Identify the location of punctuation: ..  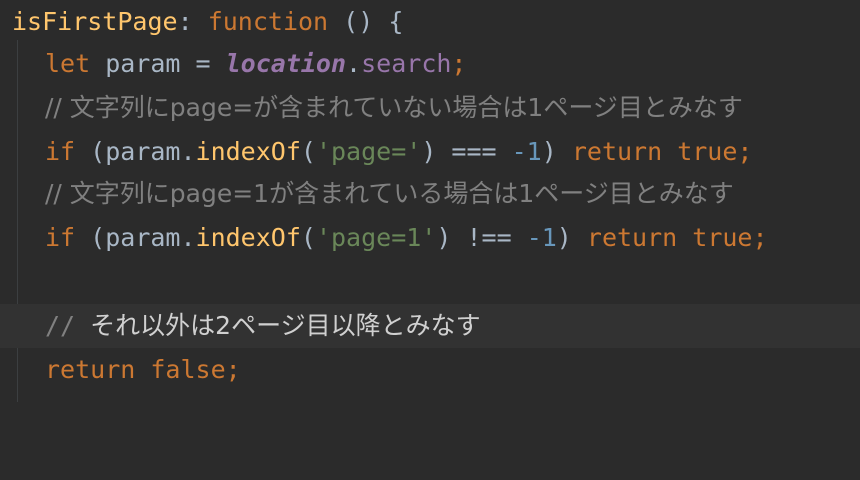
(354, 63).